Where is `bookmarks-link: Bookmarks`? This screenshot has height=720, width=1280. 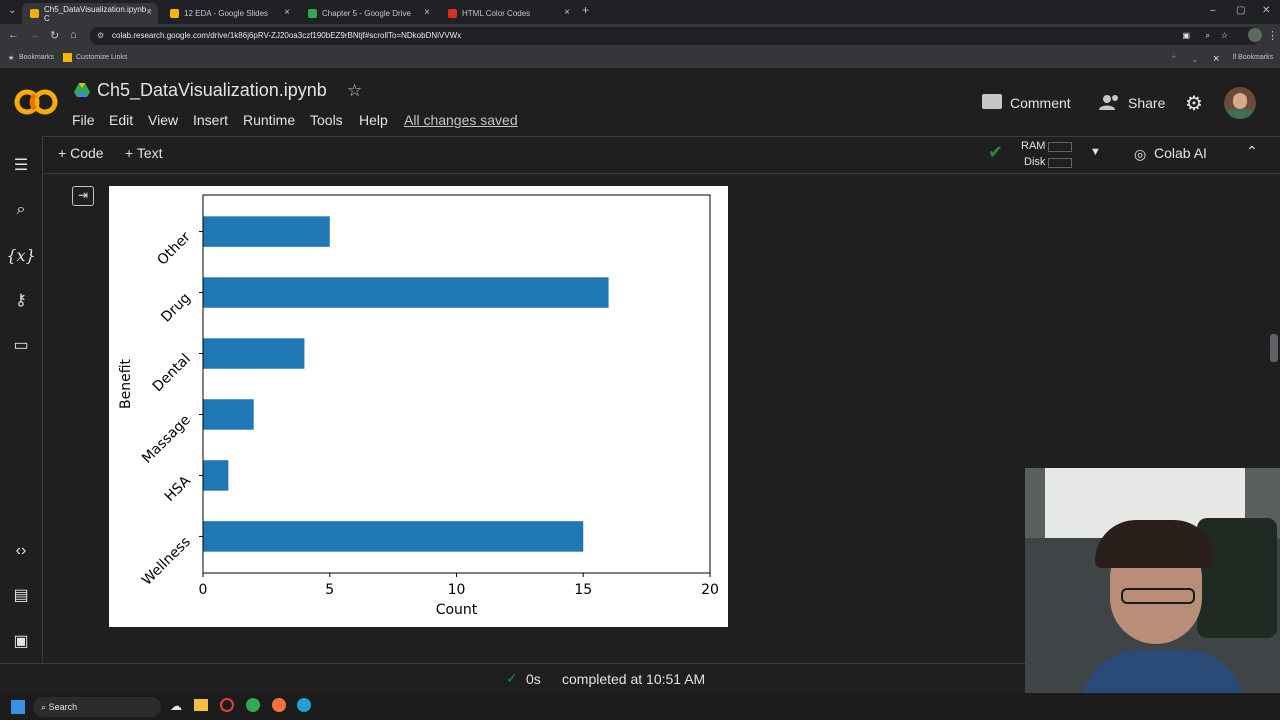
bookmarks-link: Bookmarks is located at coordinates (36, 57).